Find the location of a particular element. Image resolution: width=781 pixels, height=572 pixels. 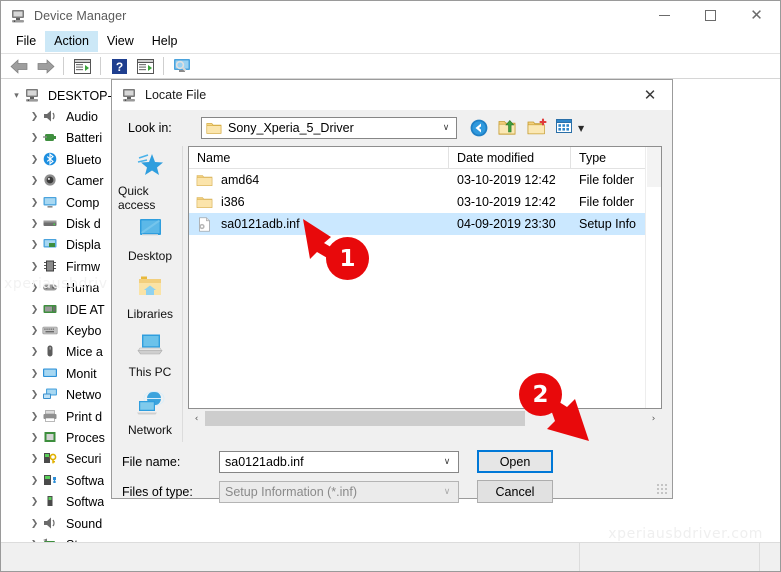

back-icon is located at coordinates (19, 66).